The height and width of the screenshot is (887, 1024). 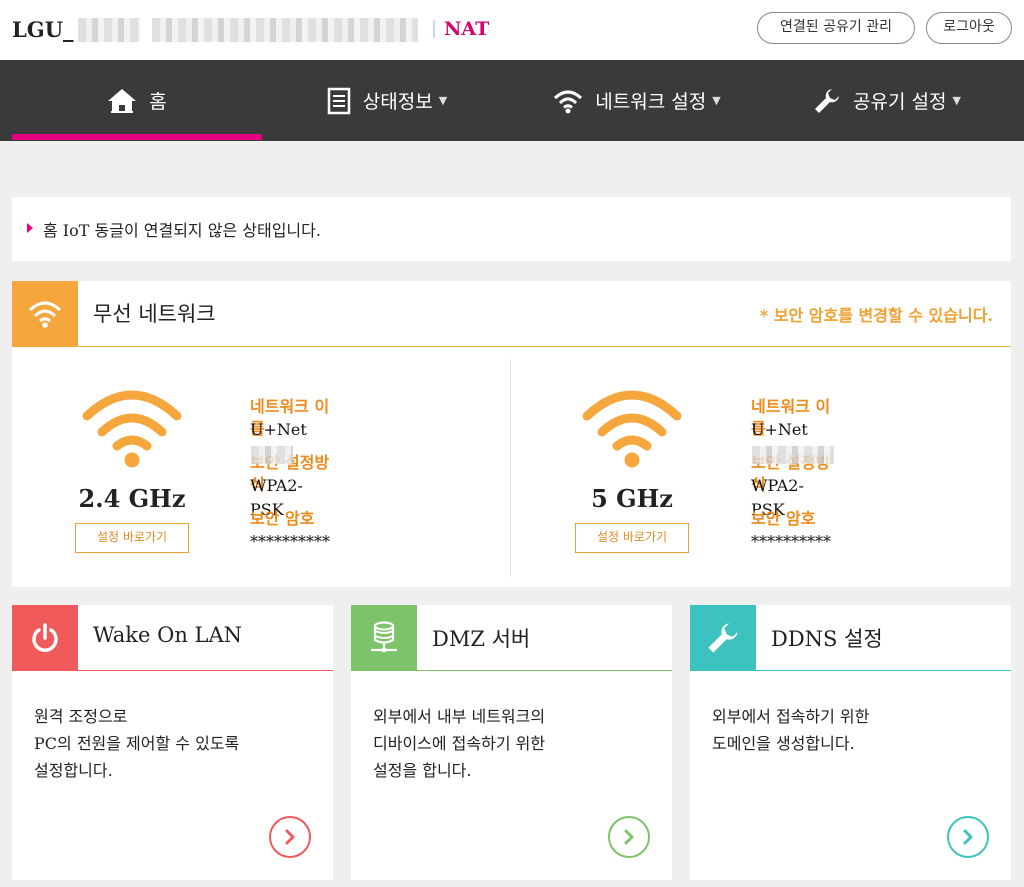 I want to click on header: LGU_ | NAT 연결된 공유기 관리 로그아웃, so click(x=512, y=30).